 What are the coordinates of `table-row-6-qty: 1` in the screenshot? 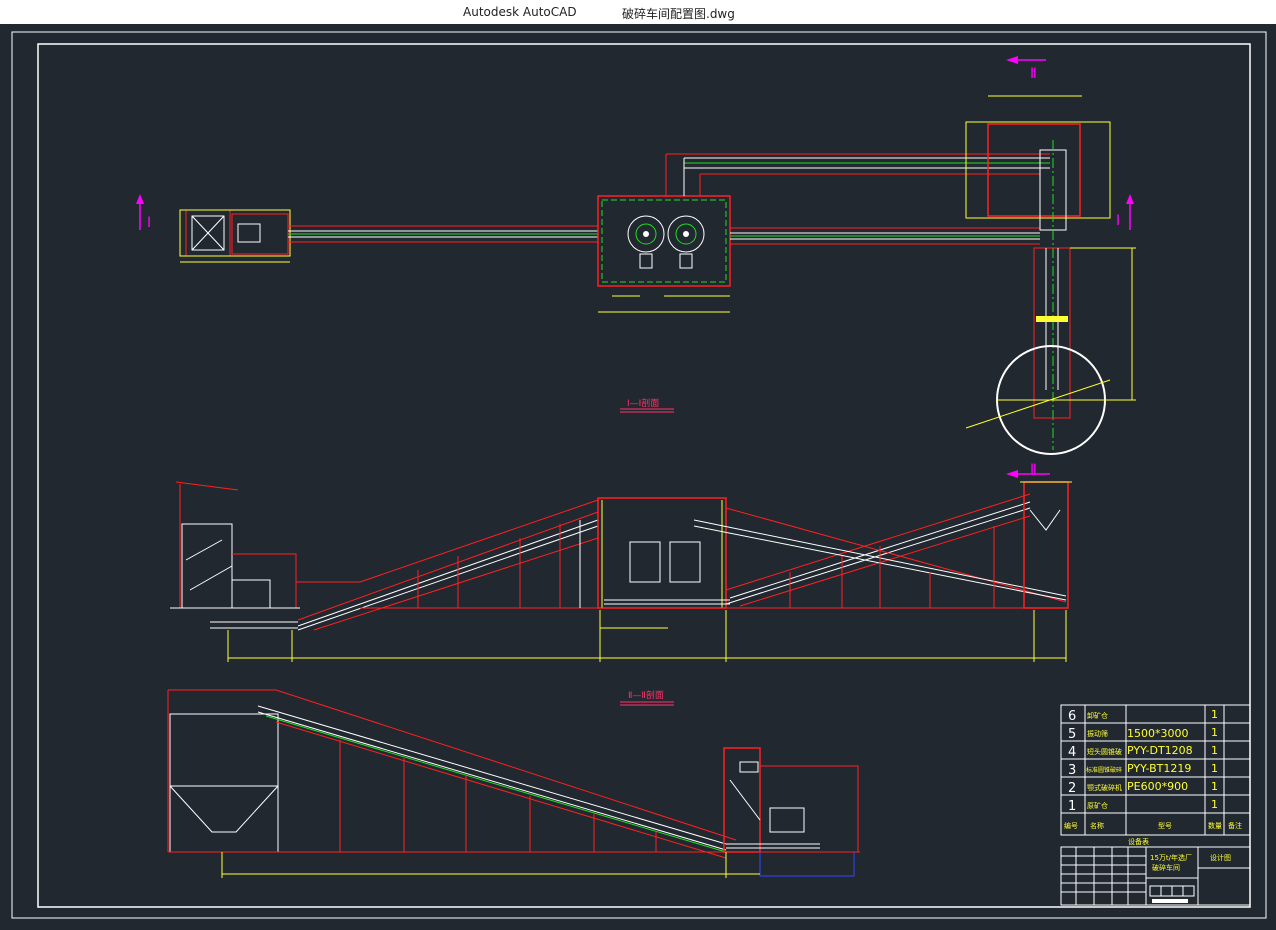 It's located at (1214, 714).